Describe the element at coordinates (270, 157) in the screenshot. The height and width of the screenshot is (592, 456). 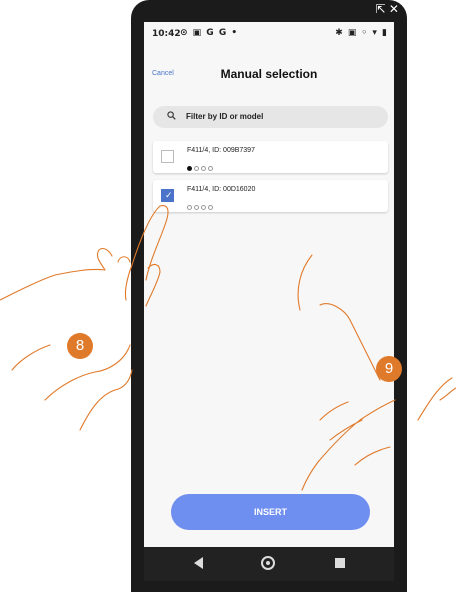
I see `device-item: F411/4, ID: 009B7397` at that location.